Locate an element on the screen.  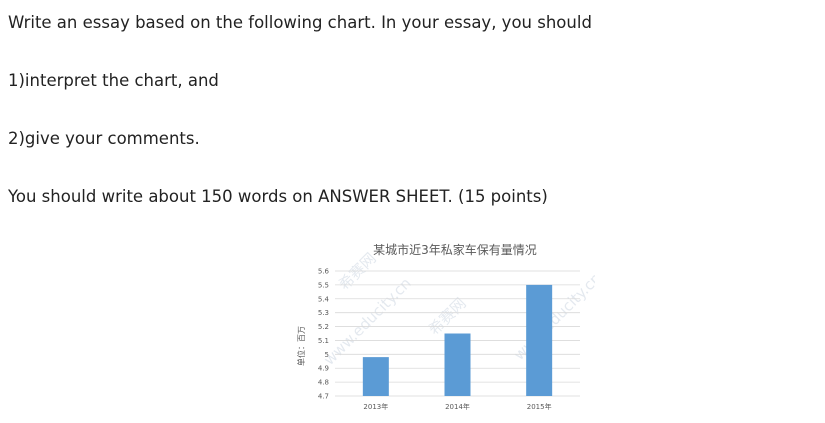
y-tick-label: 4.9 is located at coordinates (323, 369).